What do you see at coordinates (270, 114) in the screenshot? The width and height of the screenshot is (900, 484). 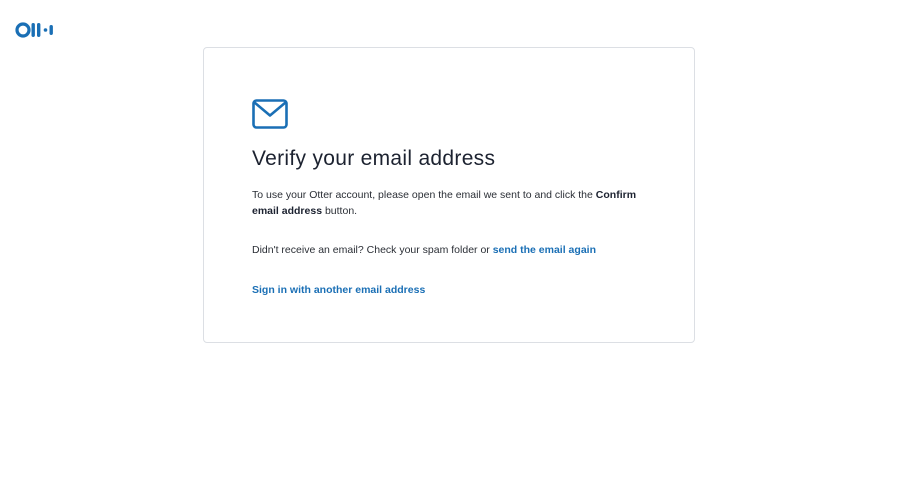 I see `mail-icon` at bounding box center [270, 114].